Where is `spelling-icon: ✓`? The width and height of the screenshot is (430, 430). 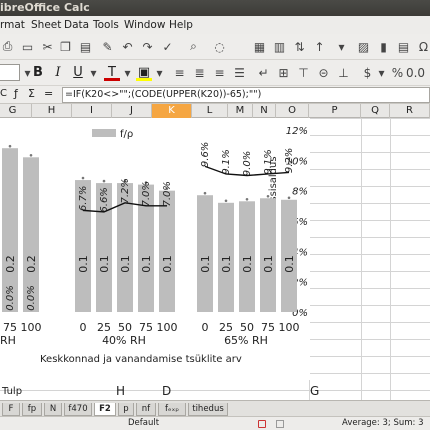
spelling-icon: ✓ is located at coordinates (167, 46).